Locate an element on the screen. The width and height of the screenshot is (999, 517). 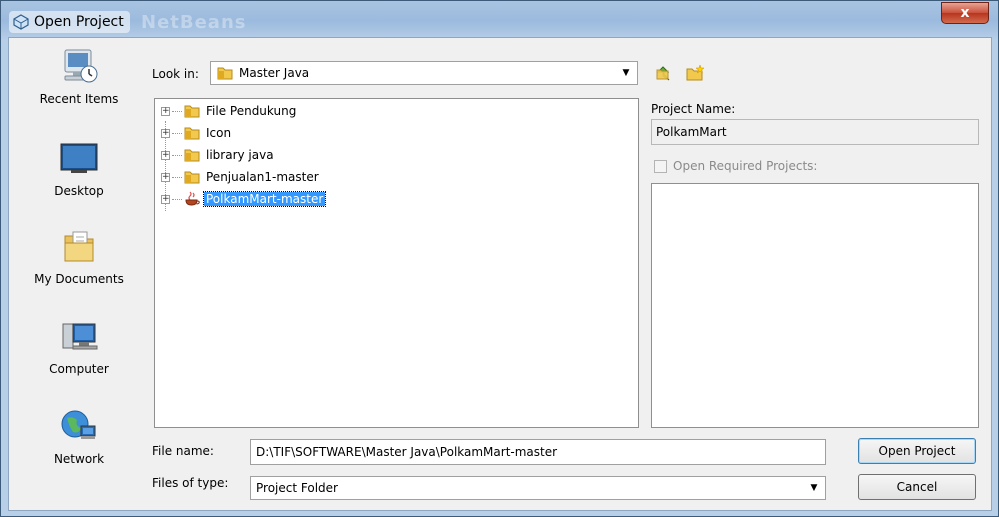
title-pill: Open Project is located at coordinates (69, 22).